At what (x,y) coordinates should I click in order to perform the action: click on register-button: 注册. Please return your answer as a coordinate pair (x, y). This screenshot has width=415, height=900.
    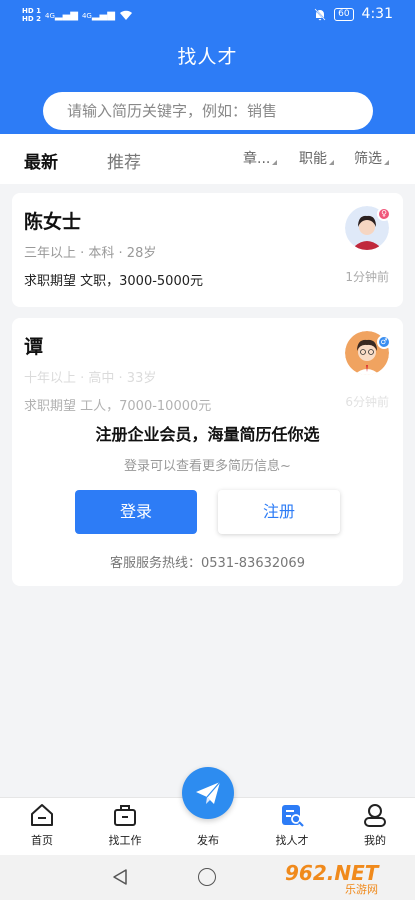
    Looking at the image, I should click on (279, 512).